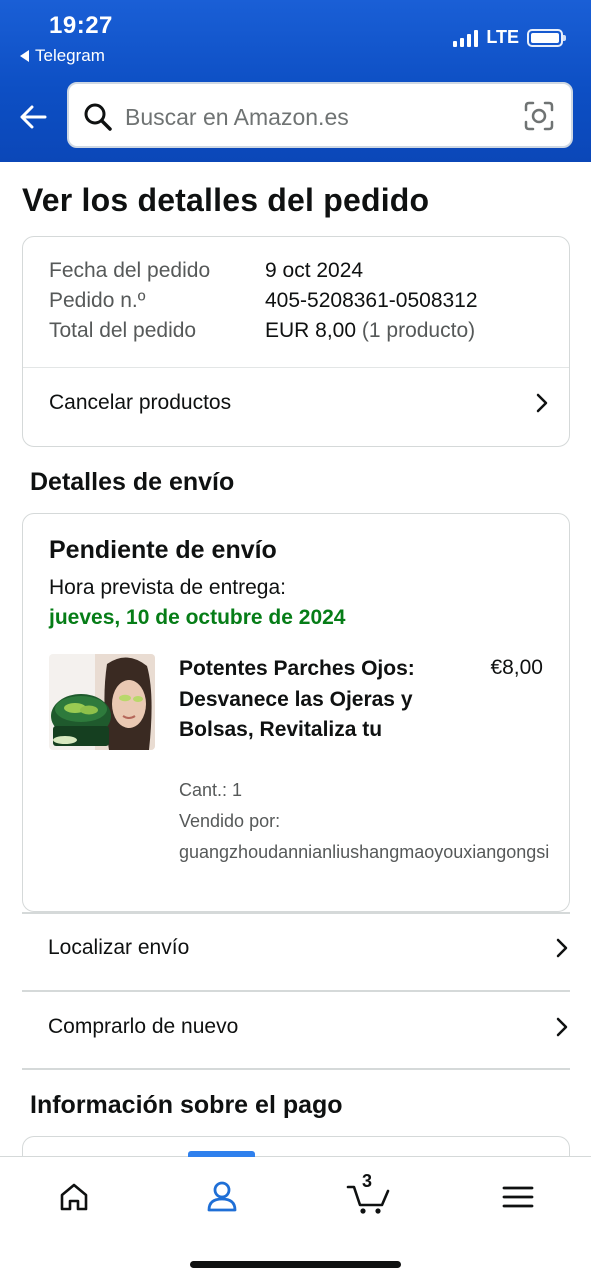  Describe the element at coordinates (24, 56) in the screenshot. I see `back-triangle-icon` at that location.